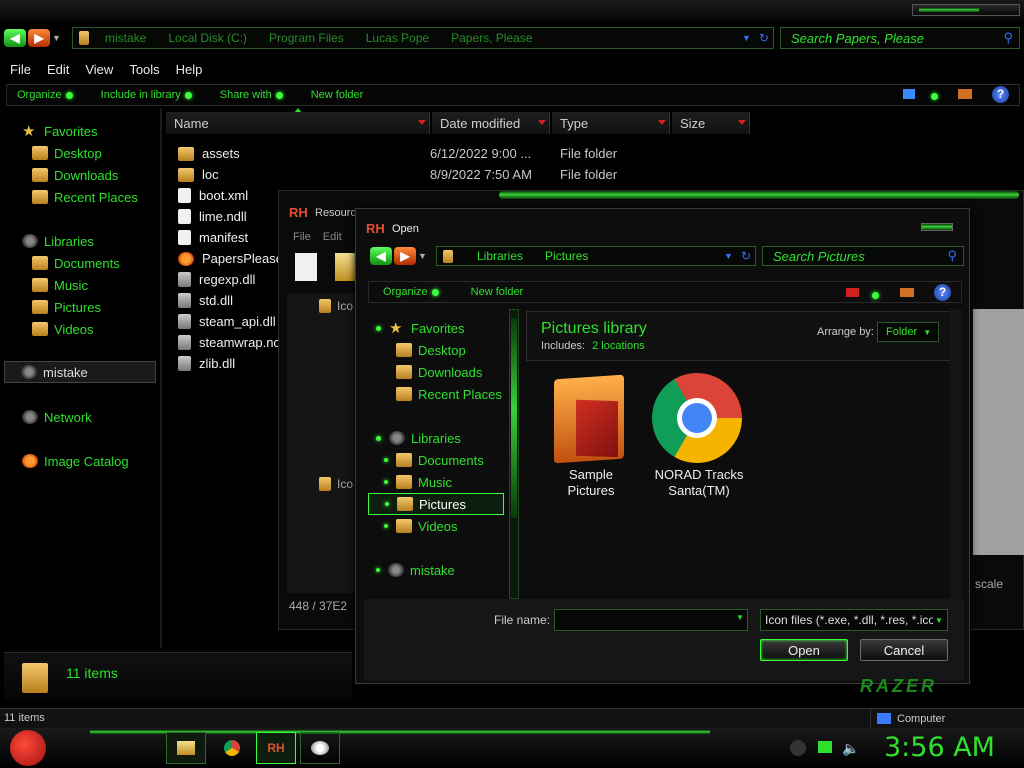 The height and width of the screenshot is (768, 1024). What do you see at coordinates (59, 131) in the screenshot?
I see `sidebar-item-favorites: ★ Favorites` at bounding box center [59, 131].